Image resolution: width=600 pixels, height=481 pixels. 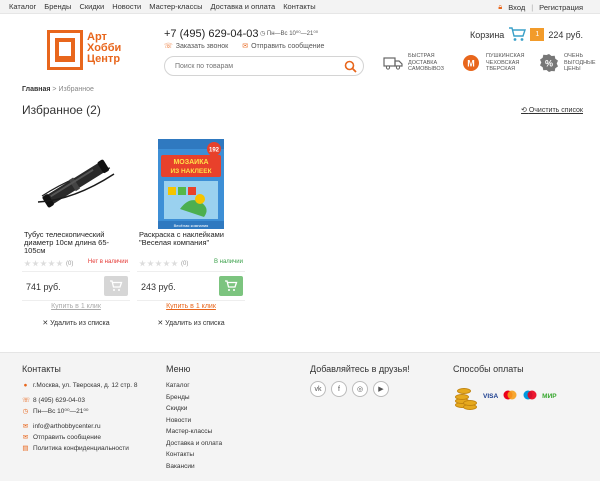 I want to click on footer-payment-title: Способы оплаты, so click(x=488, y=369).